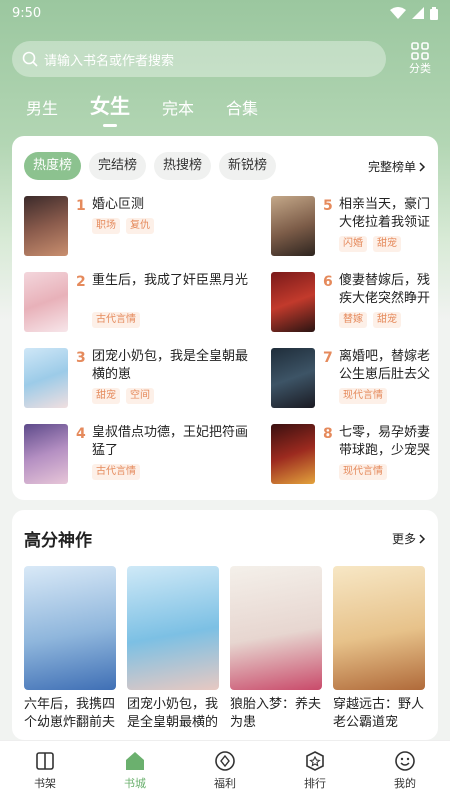 This screenshot has width=450, height=800. I want to click on rank-number: 4, so click(81, 434).